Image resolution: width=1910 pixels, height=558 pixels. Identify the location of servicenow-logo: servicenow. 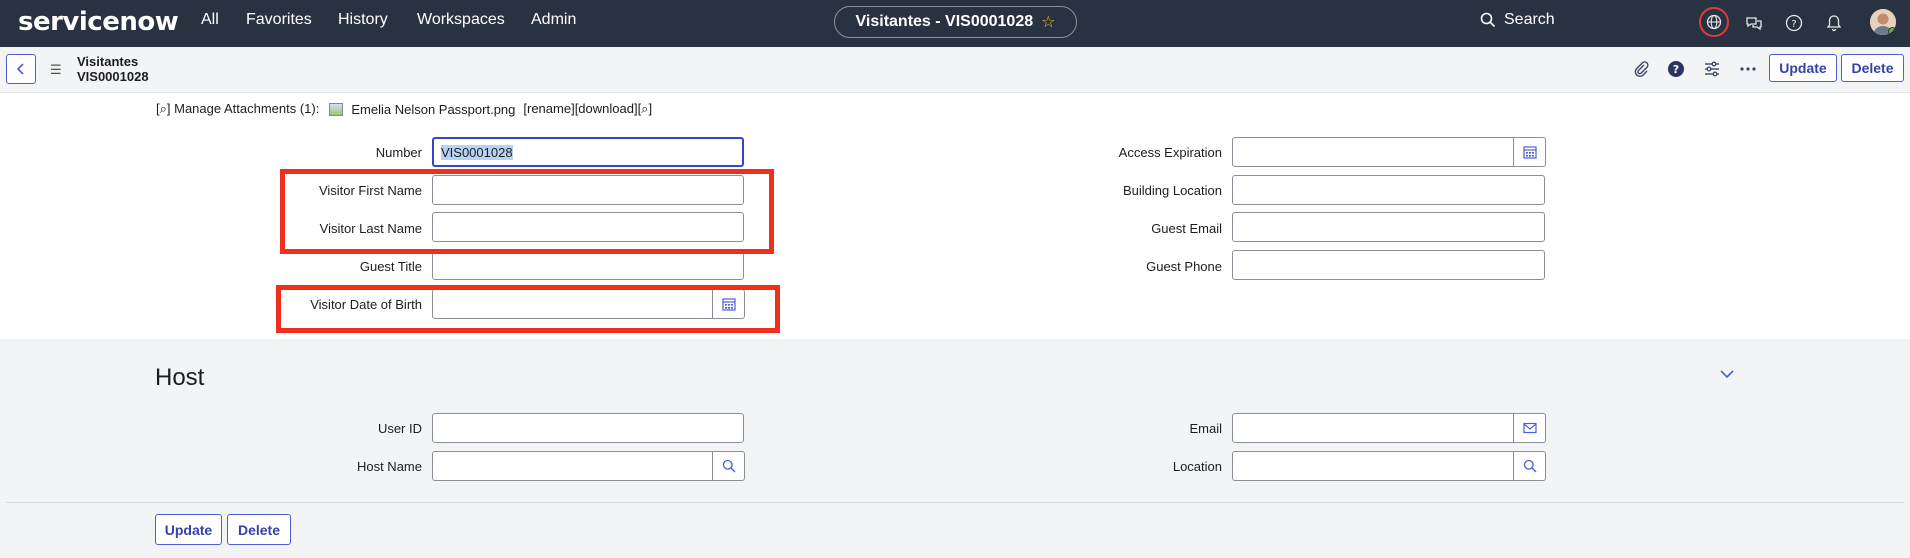
(98, 22).